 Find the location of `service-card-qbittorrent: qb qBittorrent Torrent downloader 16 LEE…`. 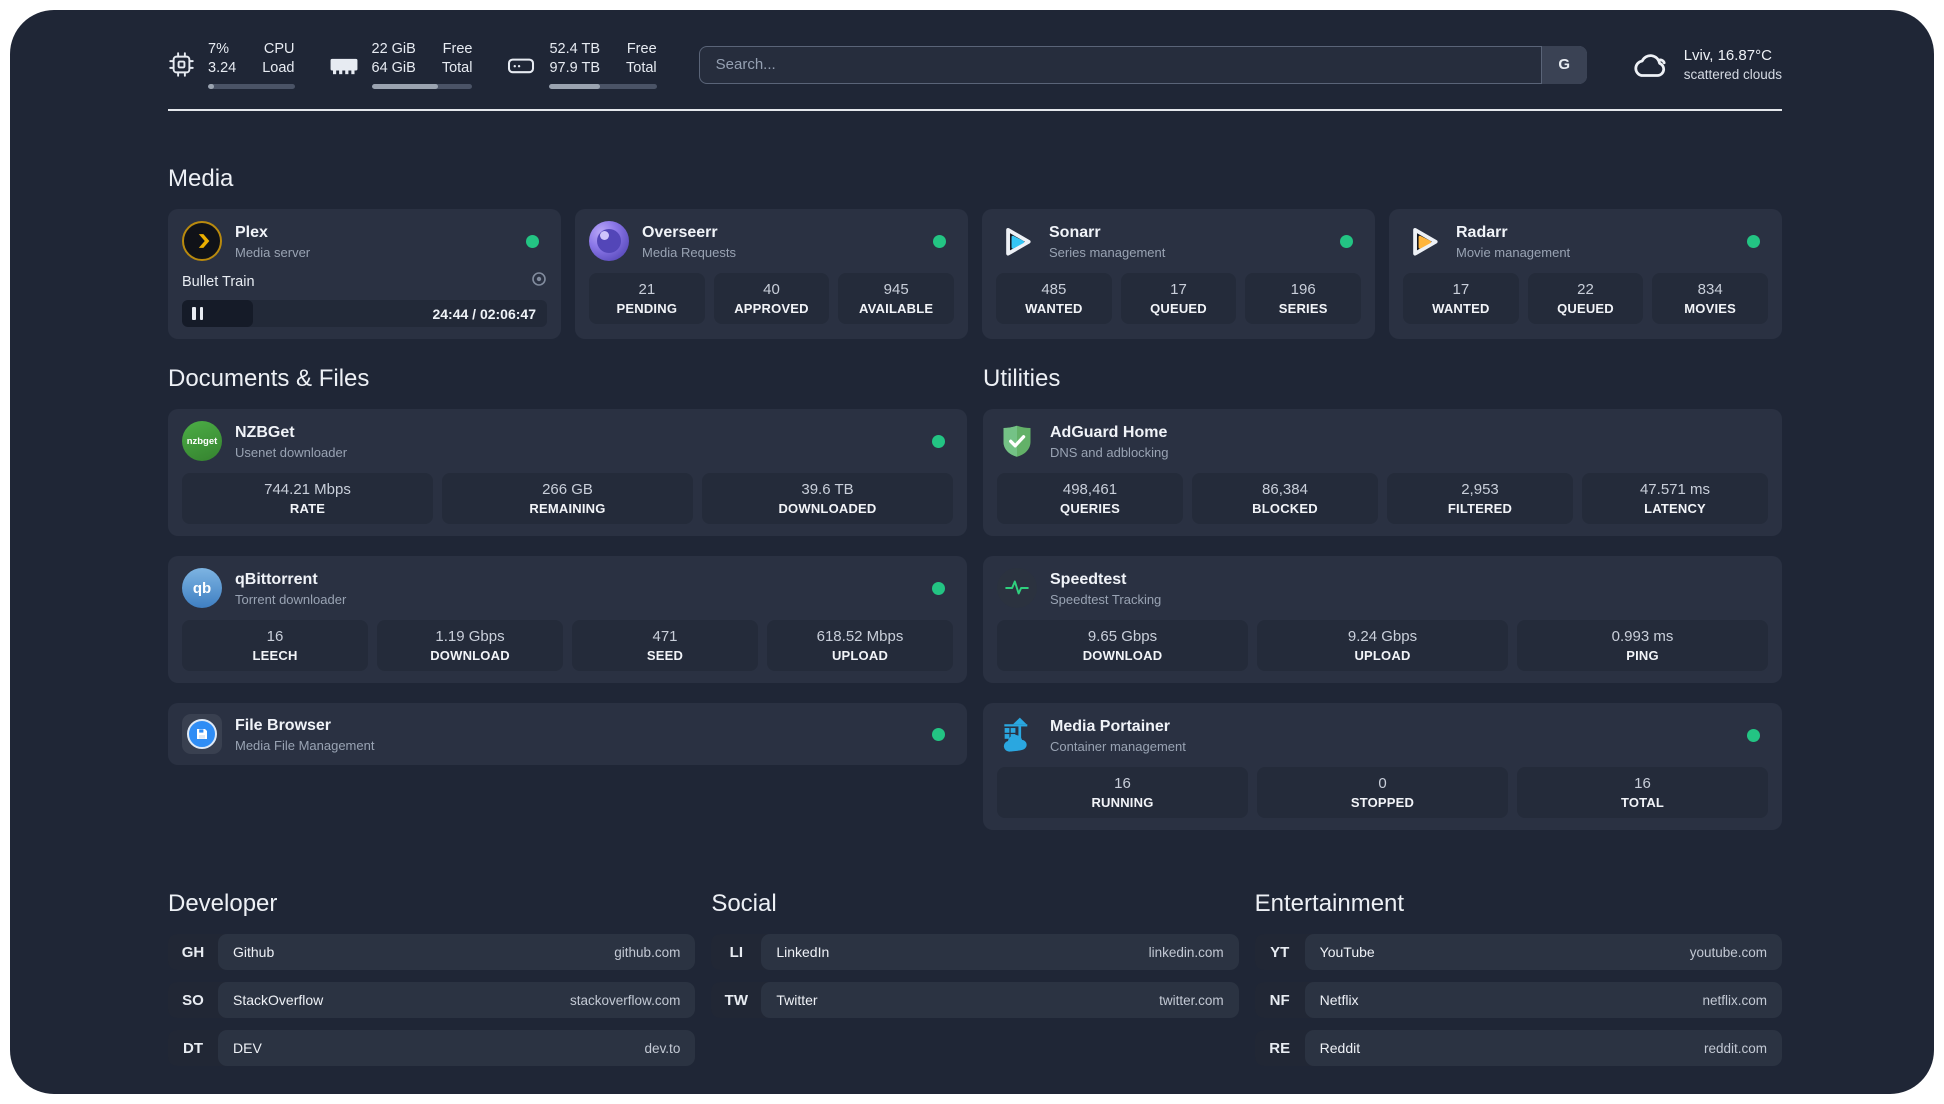

service-card-qbittorrent: qb qBittorrent Torrent downloader 16 LEE… is located at coordinates (567, 619).